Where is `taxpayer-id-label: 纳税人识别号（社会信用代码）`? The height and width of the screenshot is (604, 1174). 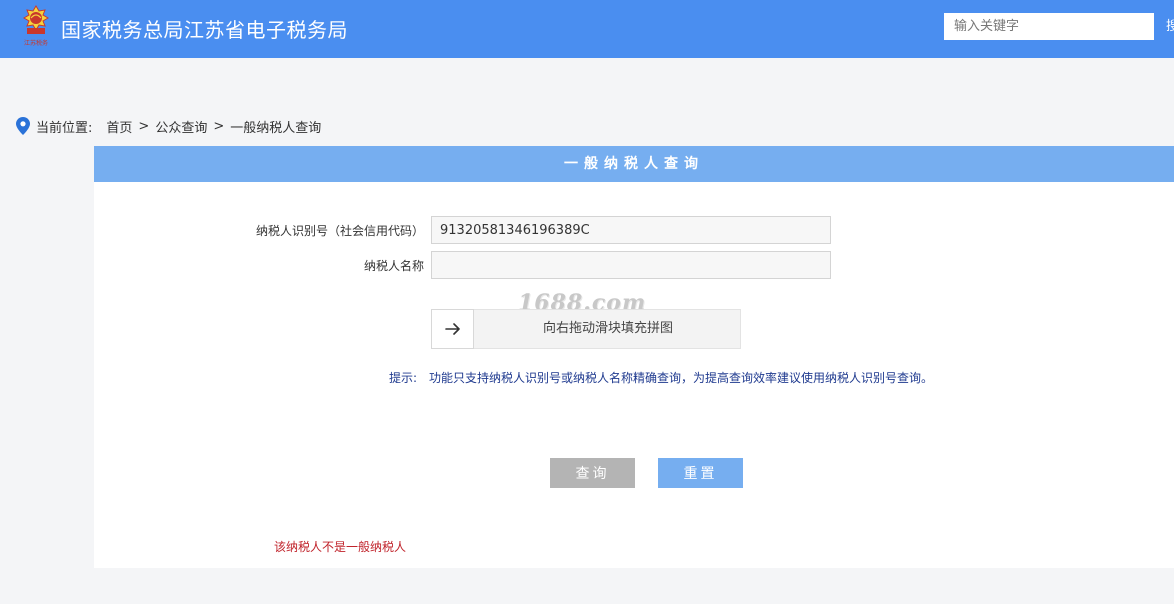 taxpayer-id-label: 纳税人识别号（社会信用代码） is located at coordinates (340, 231).